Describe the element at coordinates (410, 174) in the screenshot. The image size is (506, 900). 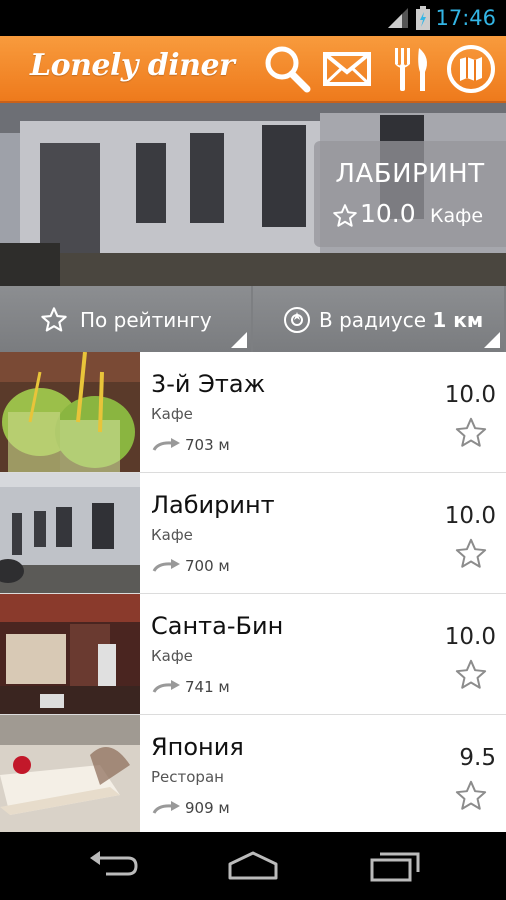
I see `featured-name: ЛАБИРИНТ` at that location.